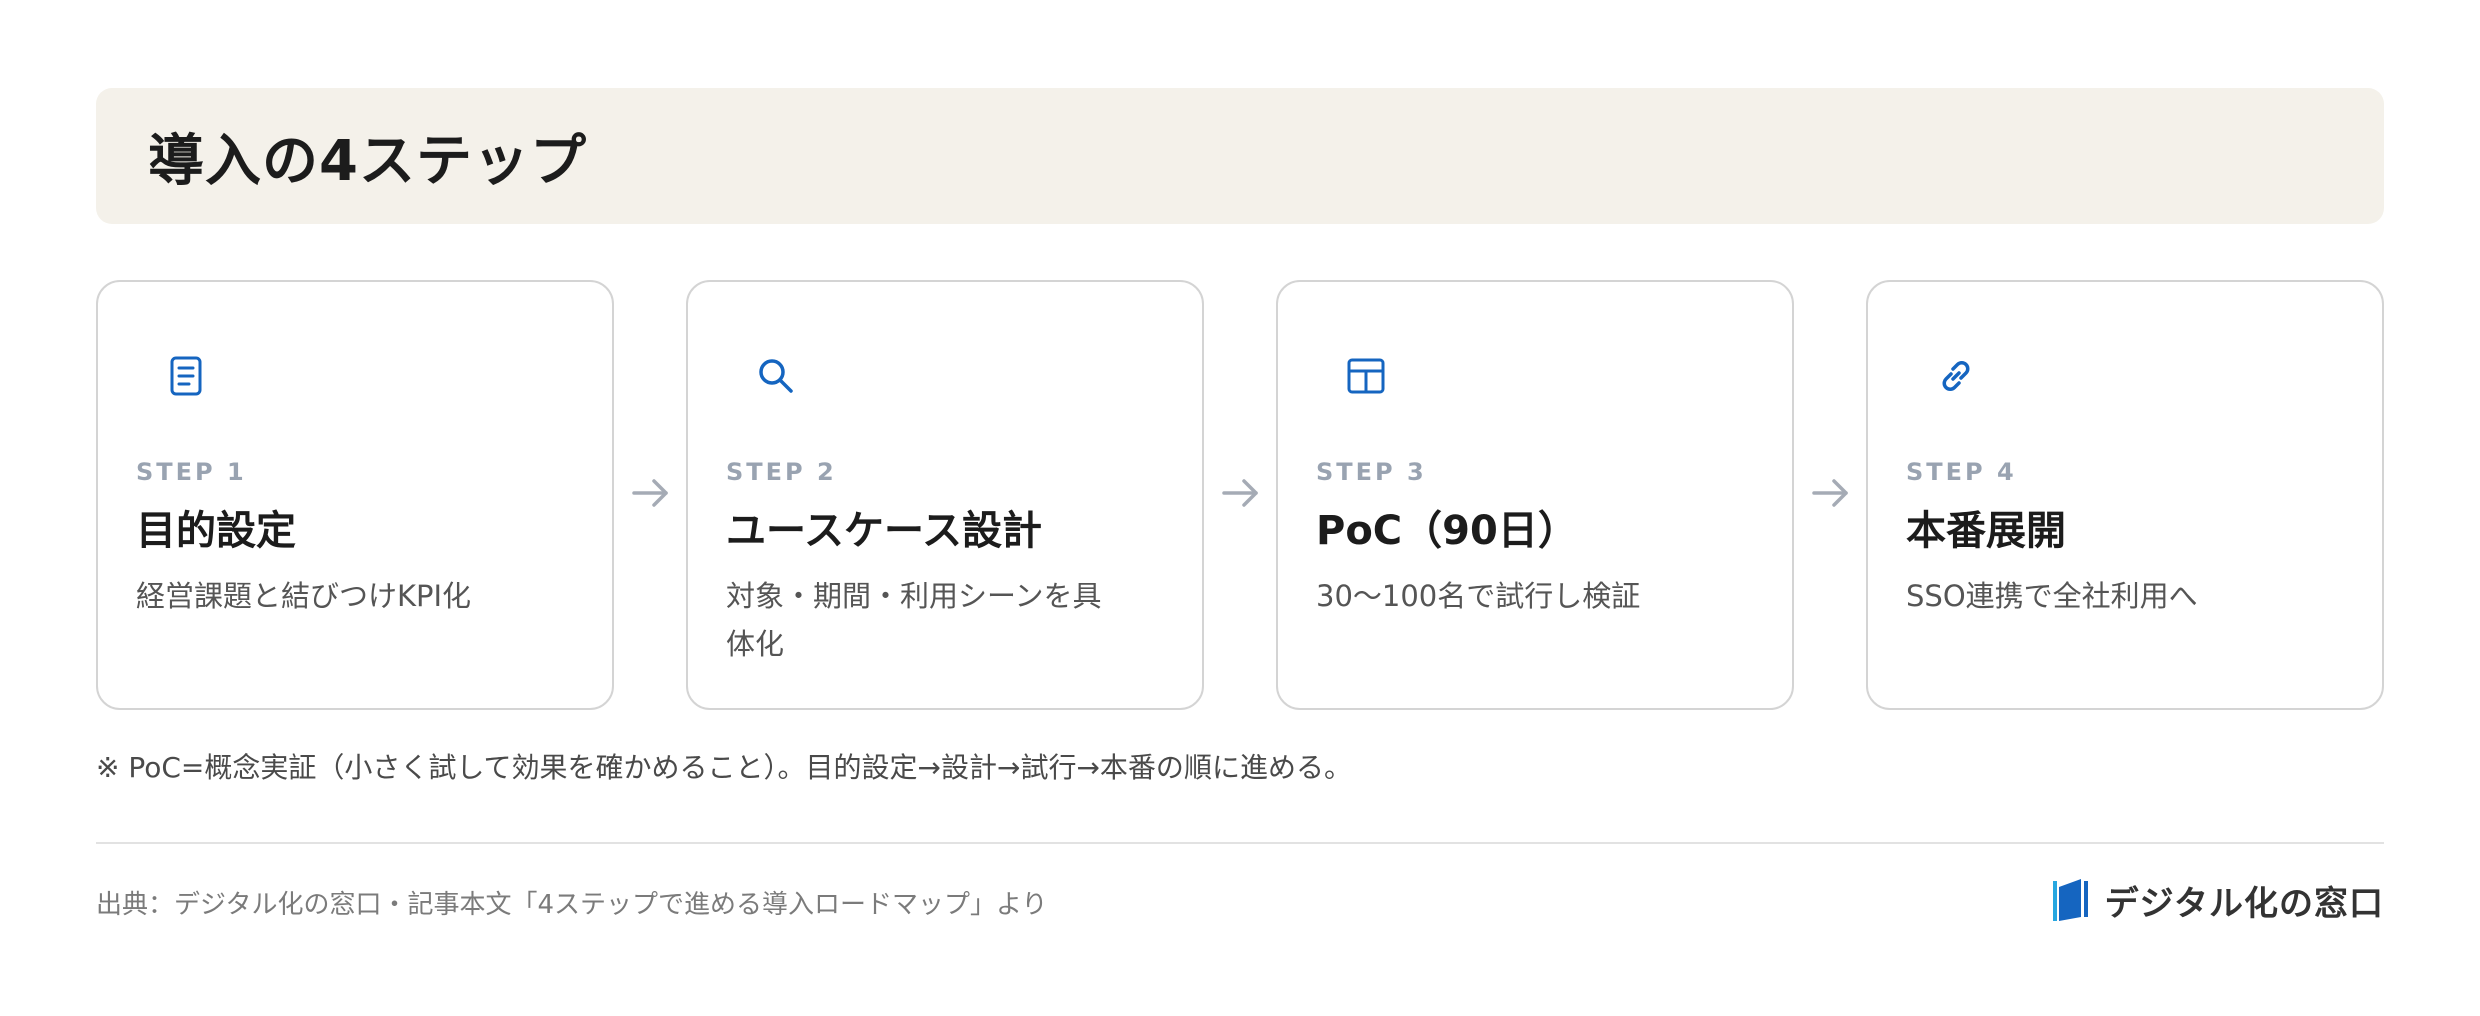 The image size is (2480, 1016). Describe the element at coordinates (914, 620) in the screenshot. I see `step-description: 対象・期間・利用シーンを具体化` at that location.